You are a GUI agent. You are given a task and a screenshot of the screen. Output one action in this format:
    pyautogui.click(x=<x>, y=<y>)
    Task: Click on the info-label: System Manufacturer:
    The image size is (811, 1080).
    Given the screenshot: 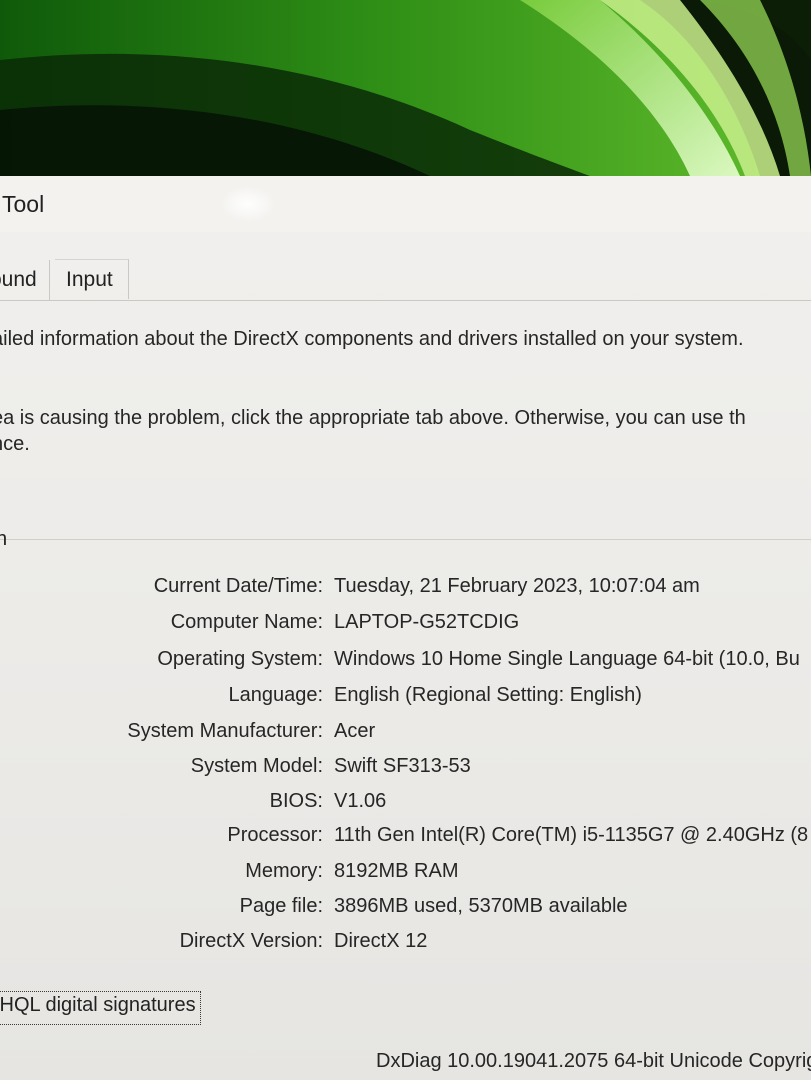 What is the action you would take?
    pyautogui.click(x=225, y=731)
    